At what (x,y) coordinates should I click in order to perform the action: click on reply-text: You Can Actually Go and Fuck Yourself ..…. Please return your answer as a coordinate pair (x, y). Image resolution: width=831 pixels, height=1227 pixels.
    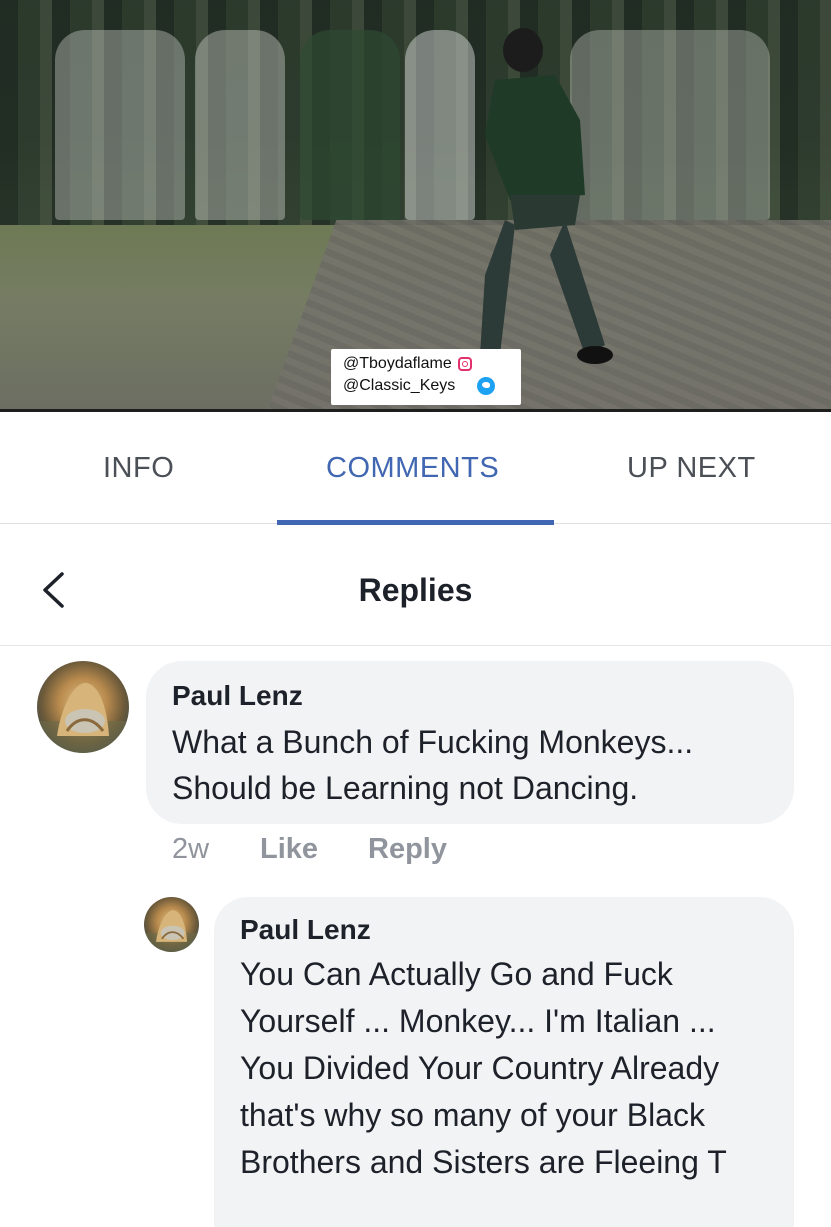
    Looking at the image, I should click on (483, 1068).